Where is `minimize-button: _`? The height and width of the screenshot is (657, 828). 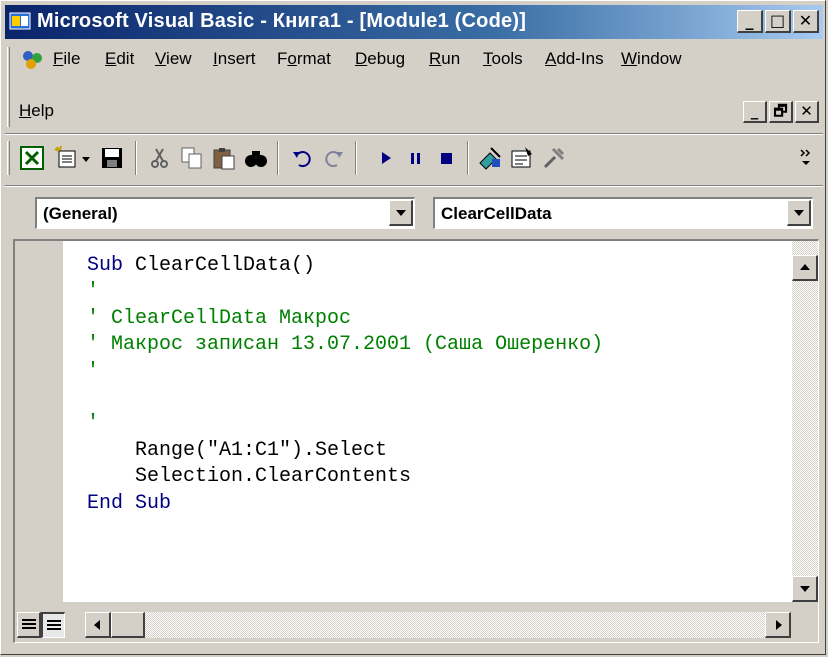 minimize-button: _ is located at coordinates (750, 21).